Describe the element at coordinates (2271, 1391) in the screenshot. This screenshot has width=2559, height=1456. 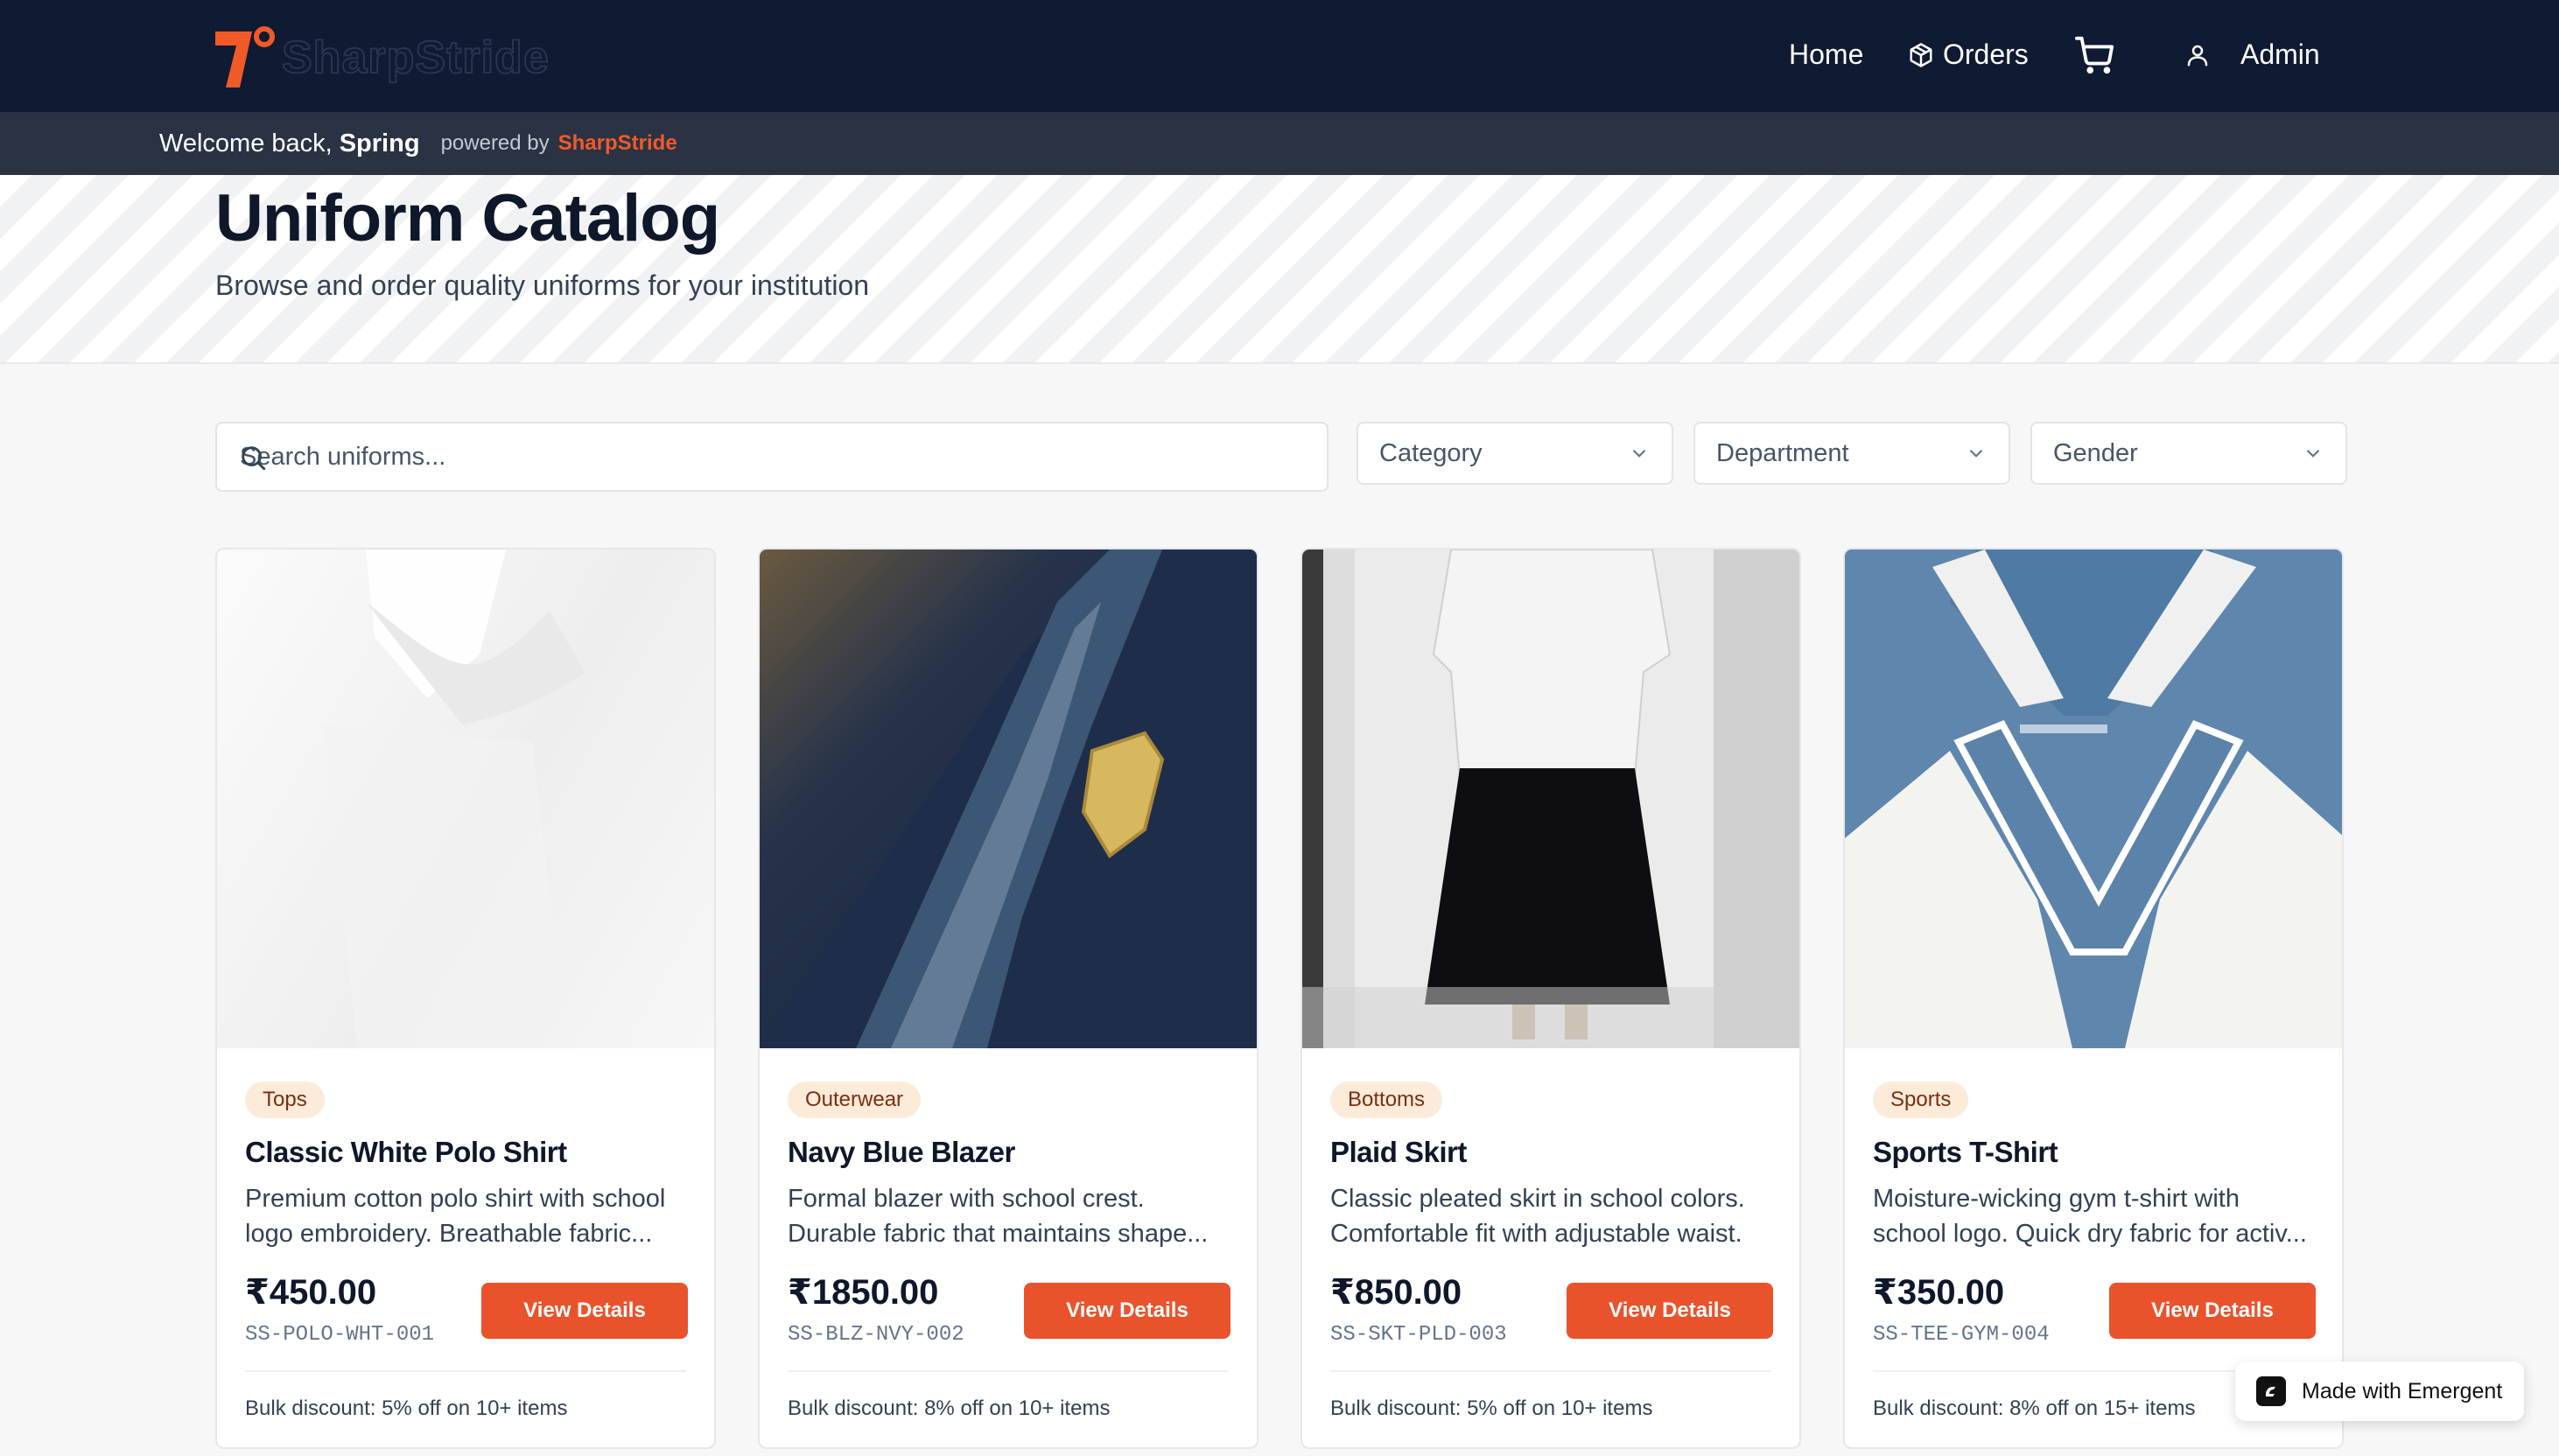
I see `emergent-logo-icon` at that location.